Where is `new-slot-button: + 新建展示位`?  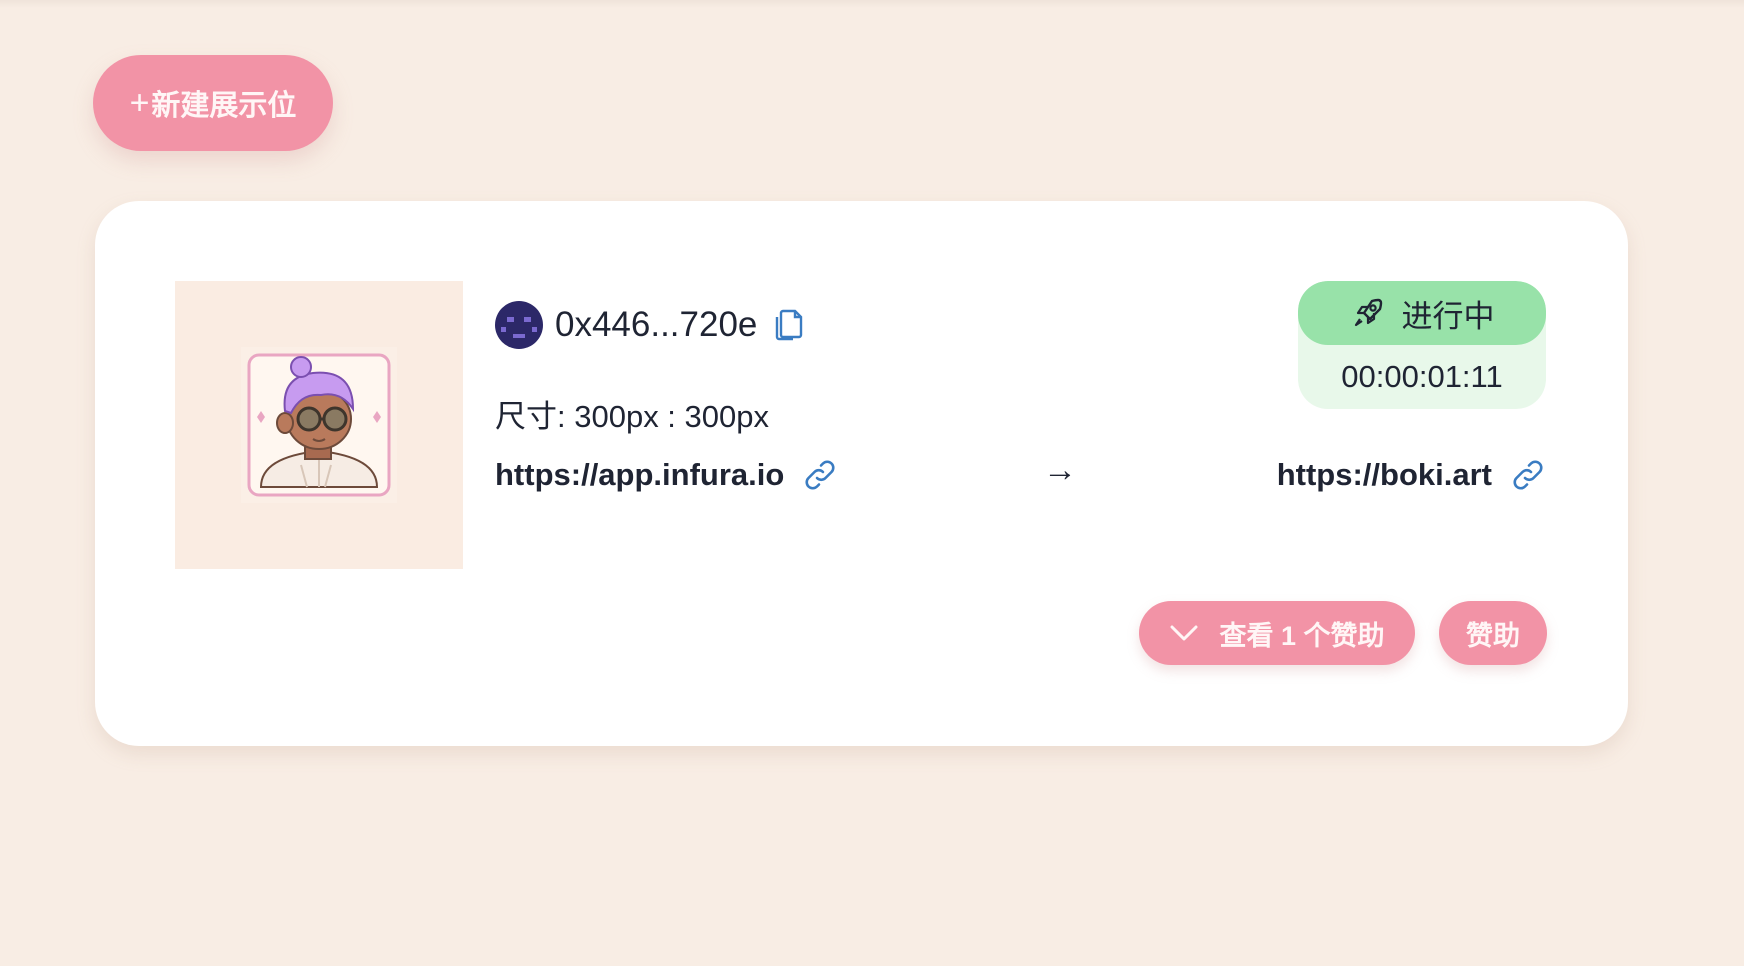
new-slot-button: + 新建展示位 is located at coordinates (213, 103).